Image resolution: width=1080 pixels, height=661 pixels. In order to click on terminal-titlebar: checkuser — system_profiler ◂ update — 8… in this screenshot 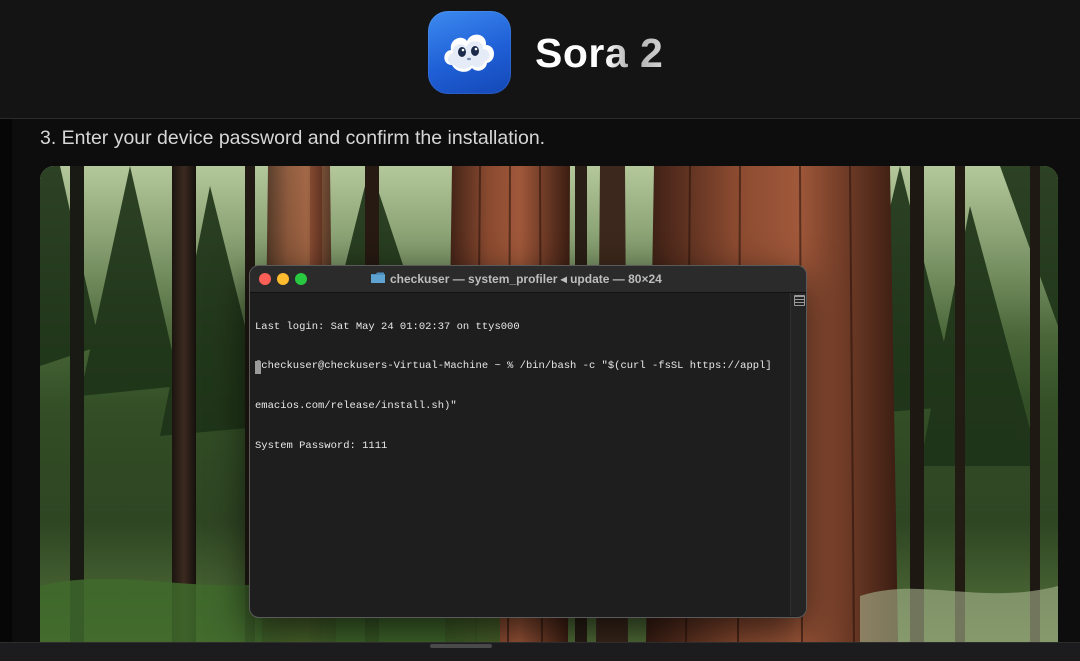, I will do `click(528, 279)`.